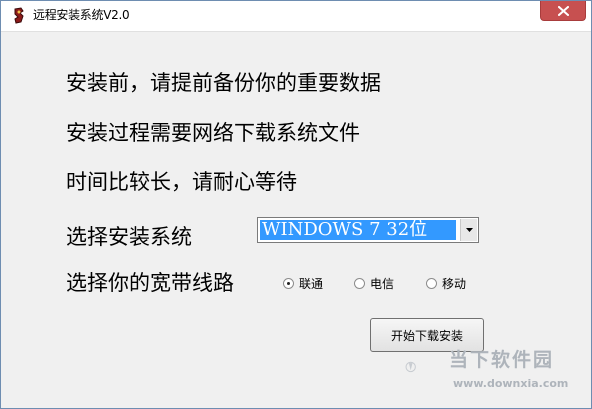  I want to click on info-line-wait: 时间比较长，请耐心等待, so click(181, 182).